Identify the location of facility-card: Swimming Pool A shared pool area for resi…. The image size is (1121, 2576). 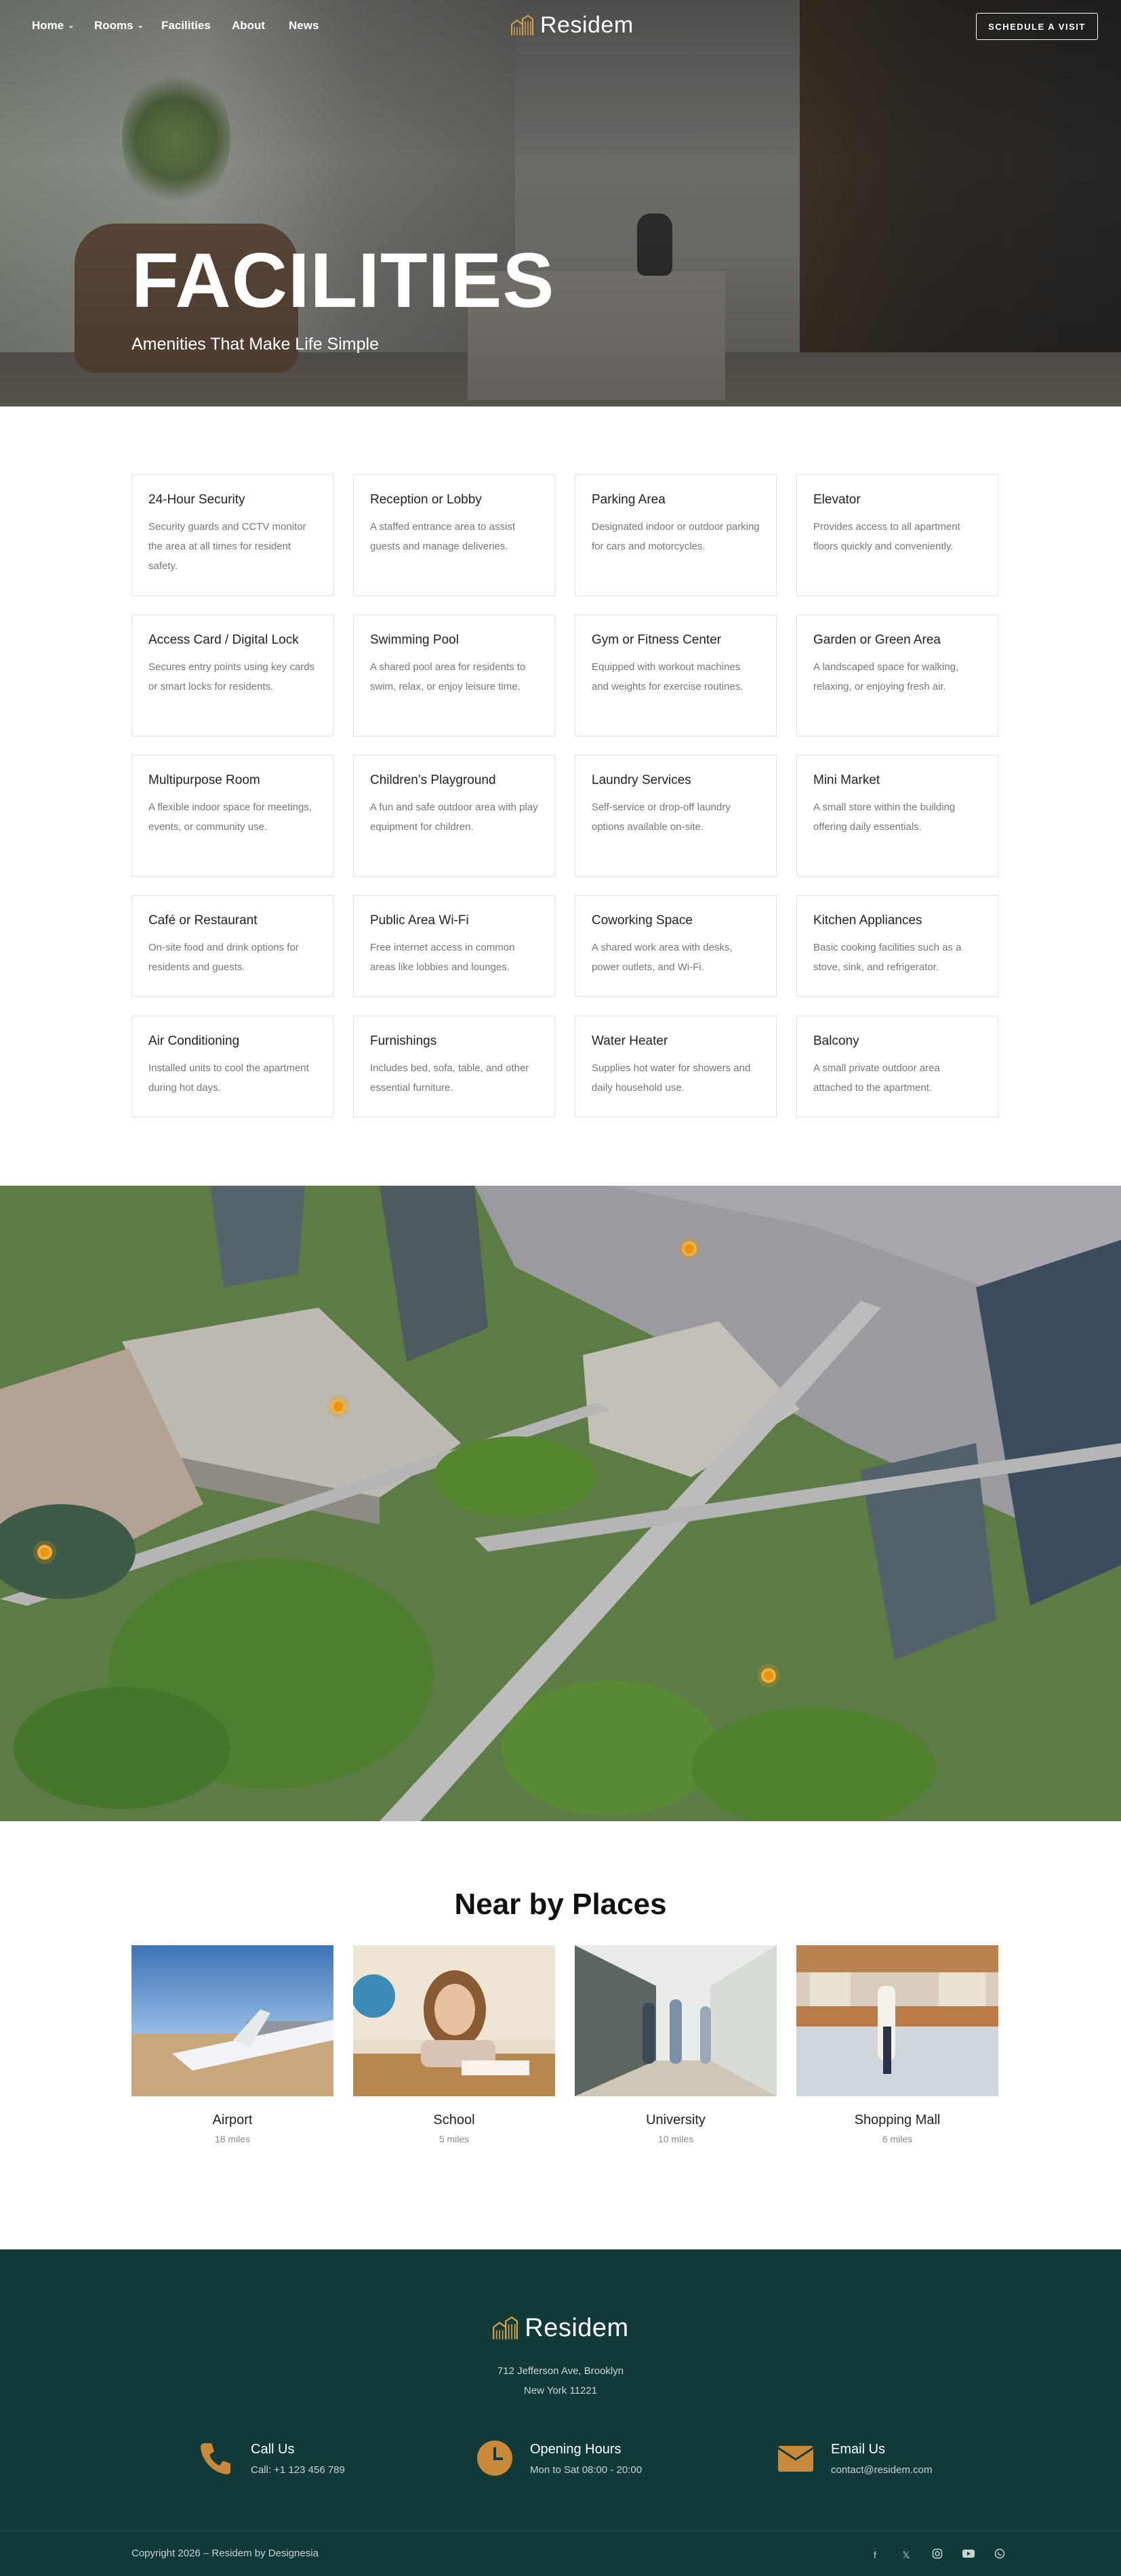
(454, 675).